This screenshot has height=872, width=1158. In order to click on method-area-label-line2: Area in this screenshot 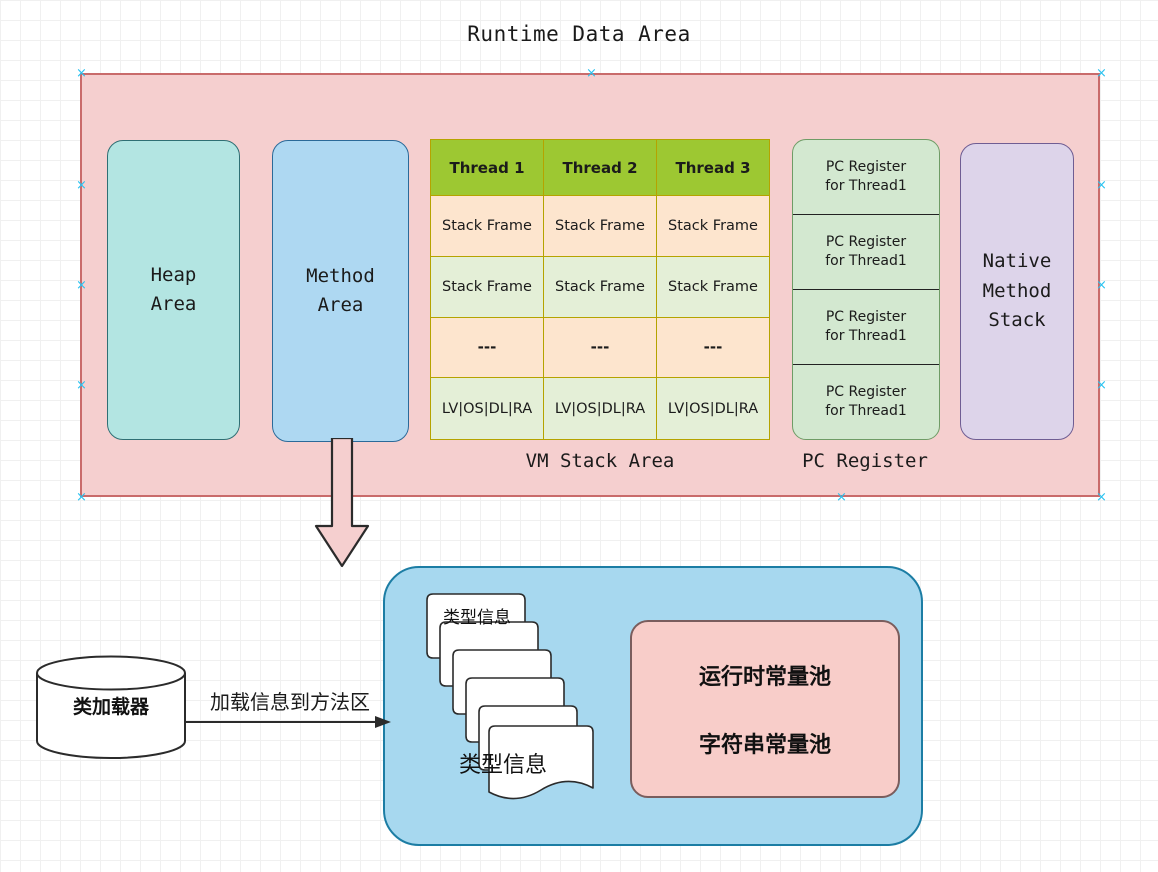, I will do `click(340, 305)`.